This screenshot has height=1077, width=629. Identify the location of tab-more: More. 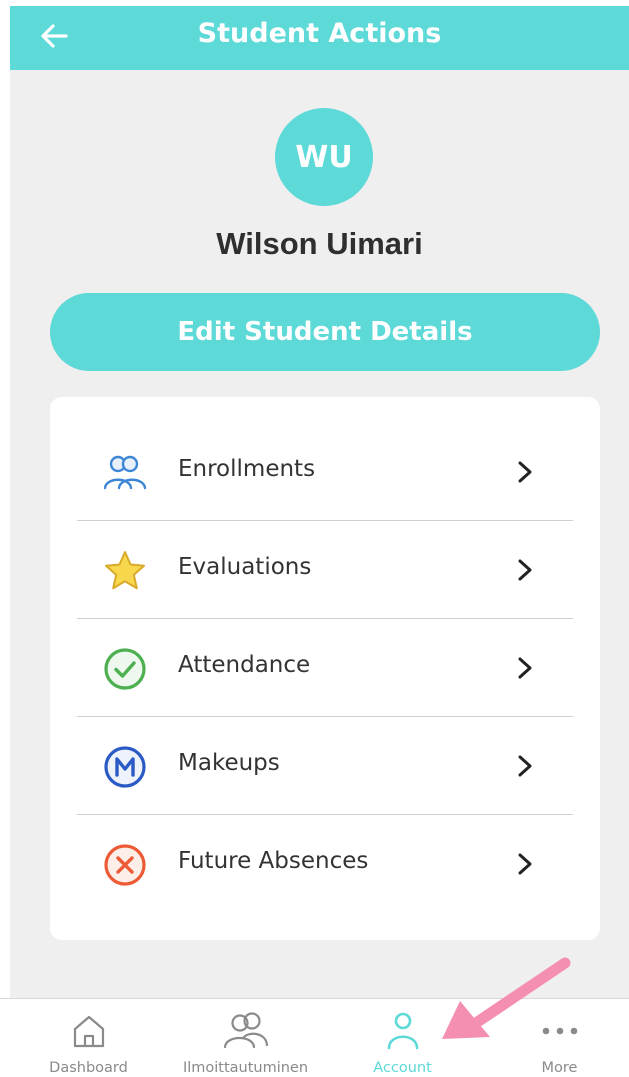
(555, 1038).